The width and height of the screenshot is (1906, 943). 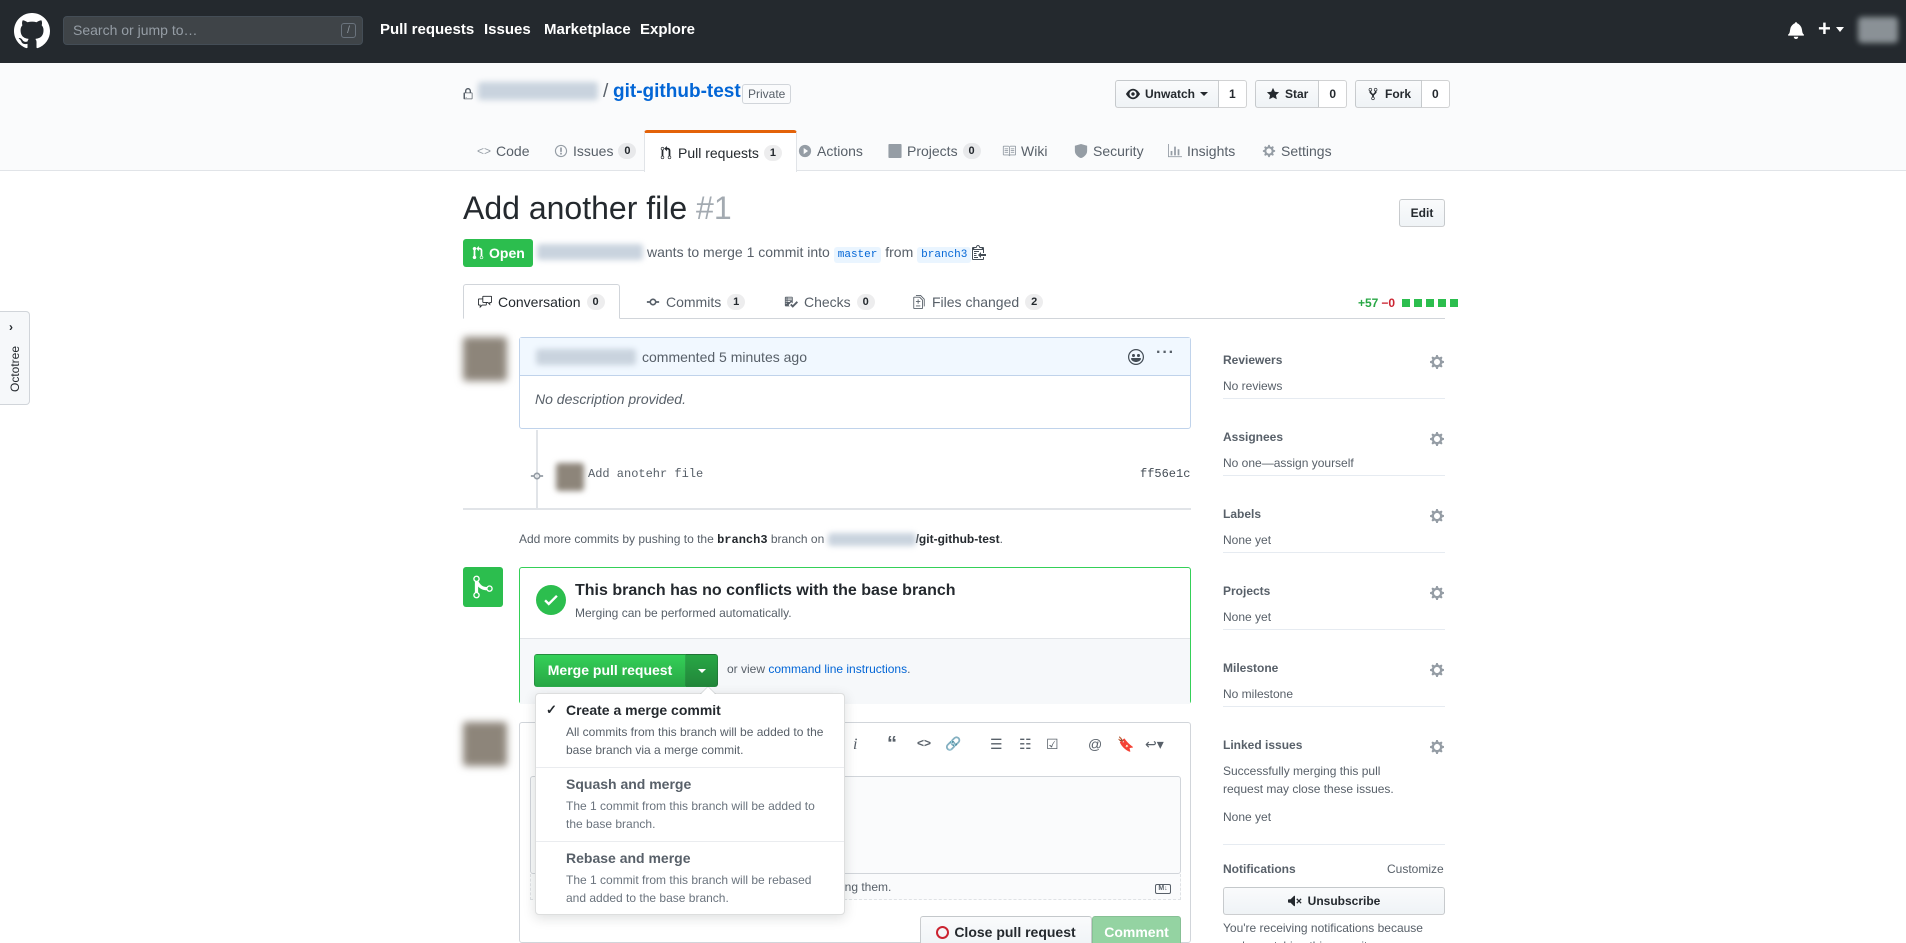 What do you see at coordinates (667, 29) in the screenshot?
I see `nav-explore: Explore` at bounding box center [667, 29].